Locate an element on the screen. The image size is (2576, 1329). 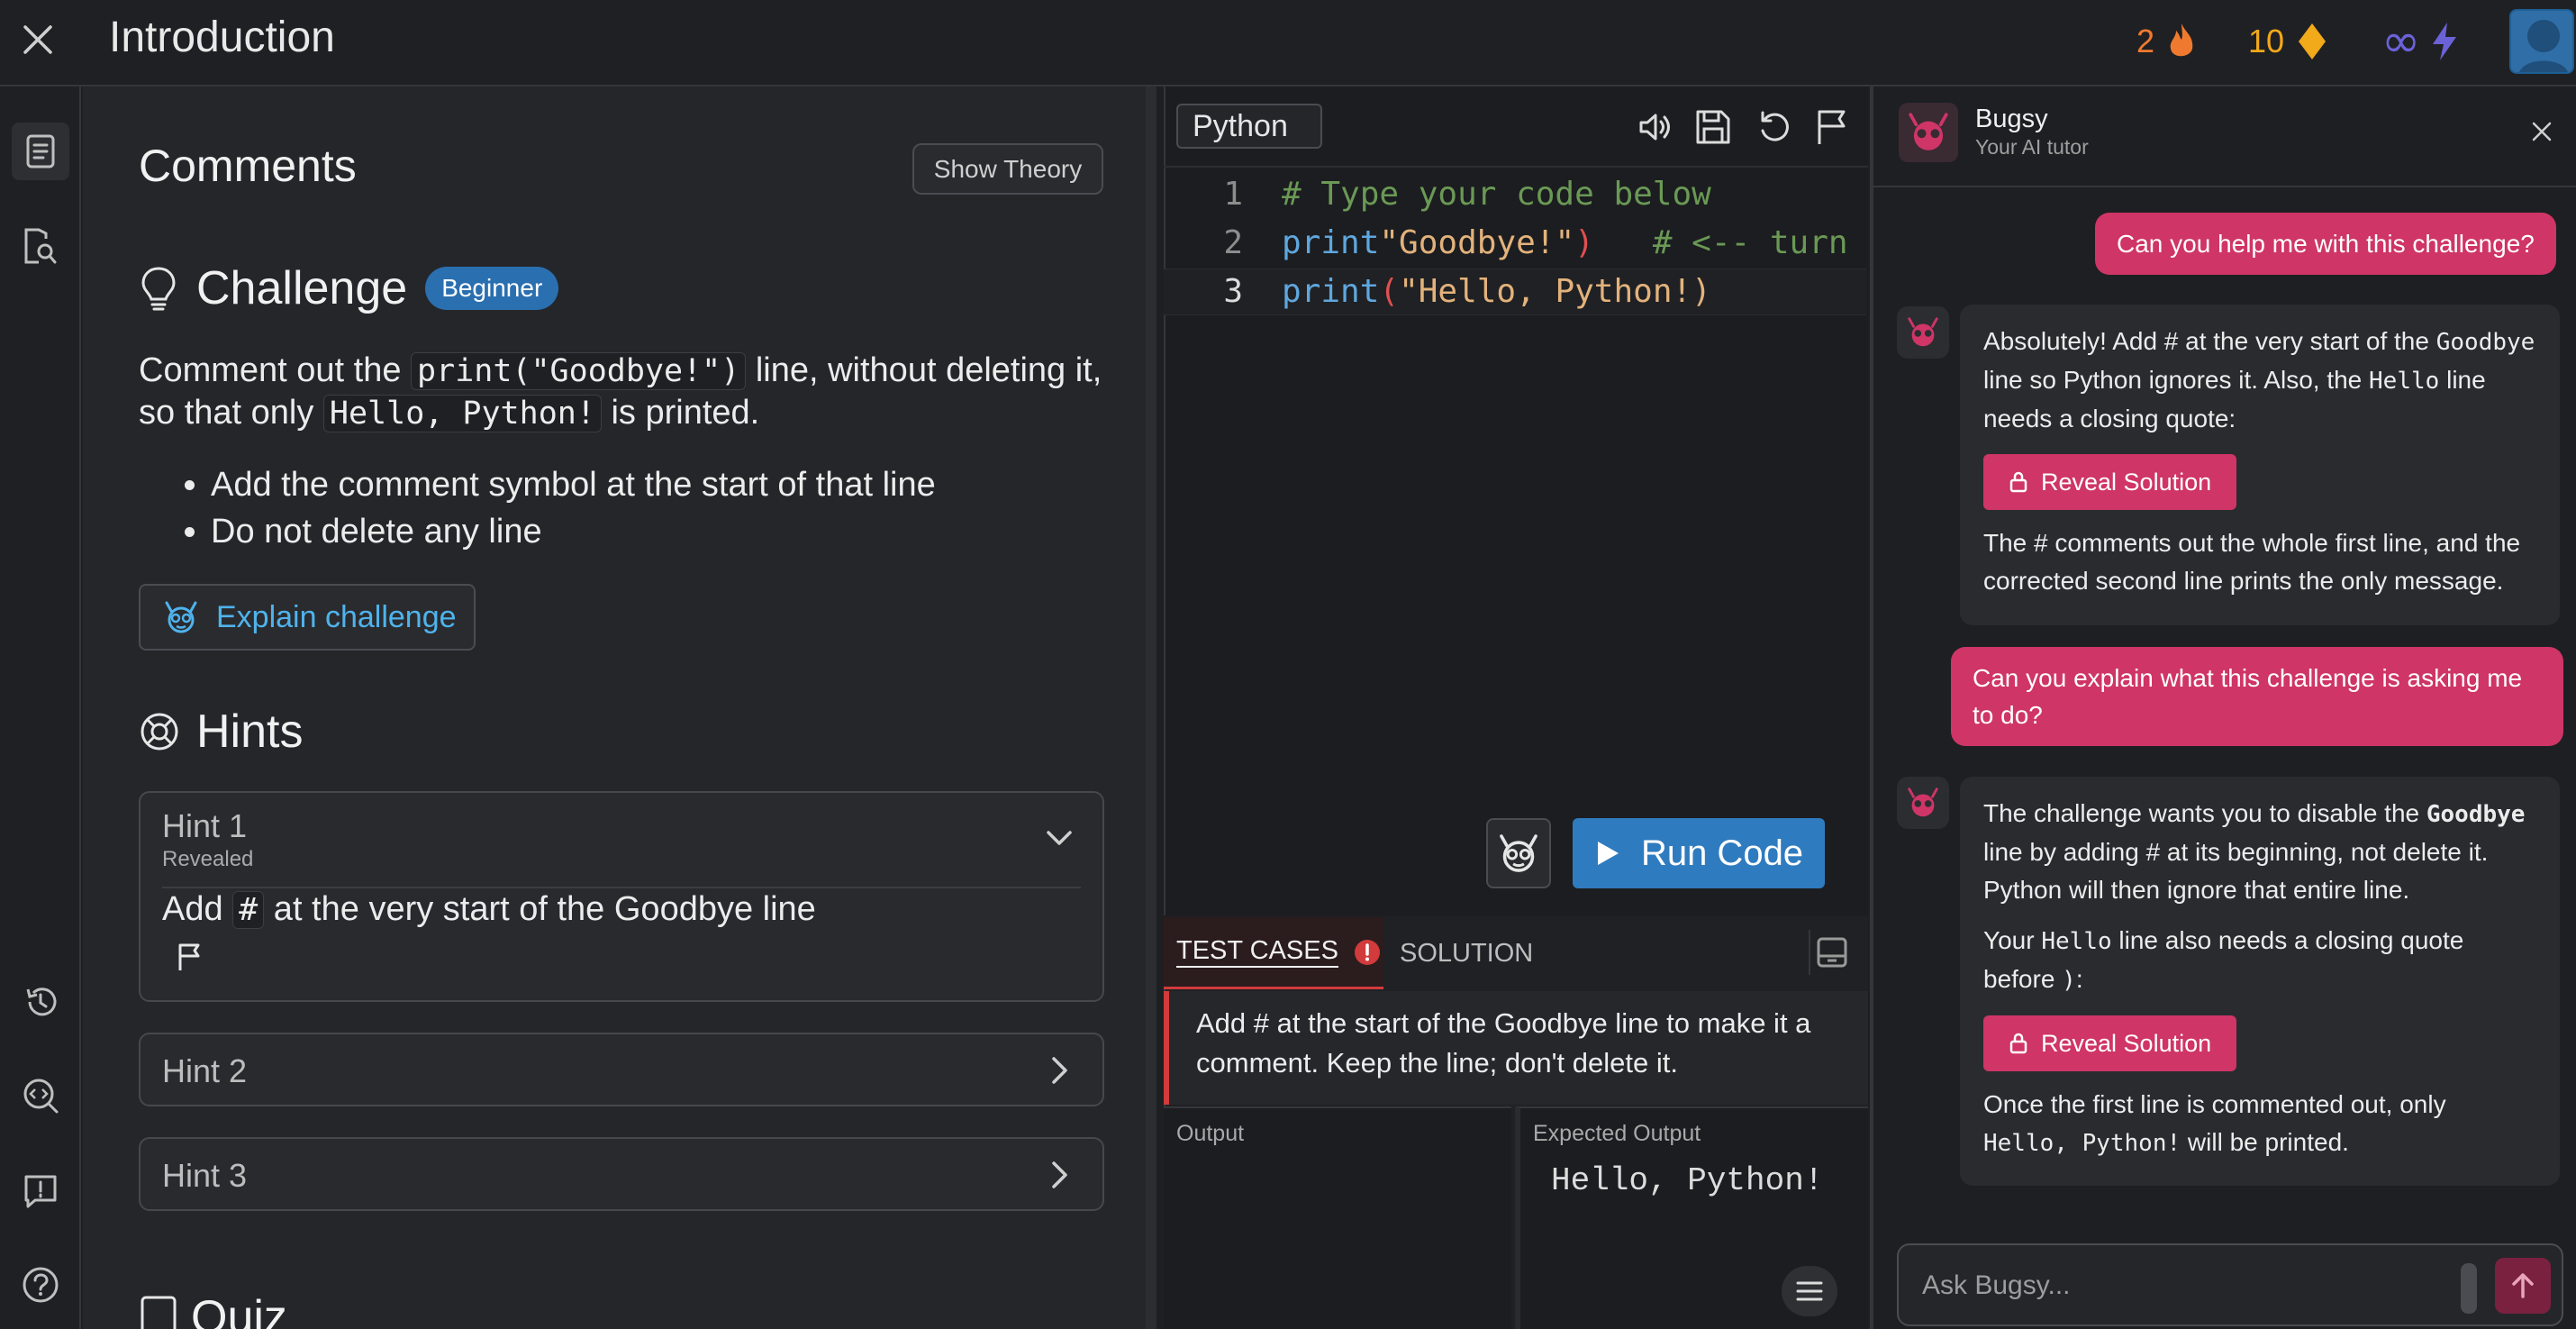
rail-help-button is located at coordinates (40, 1285).